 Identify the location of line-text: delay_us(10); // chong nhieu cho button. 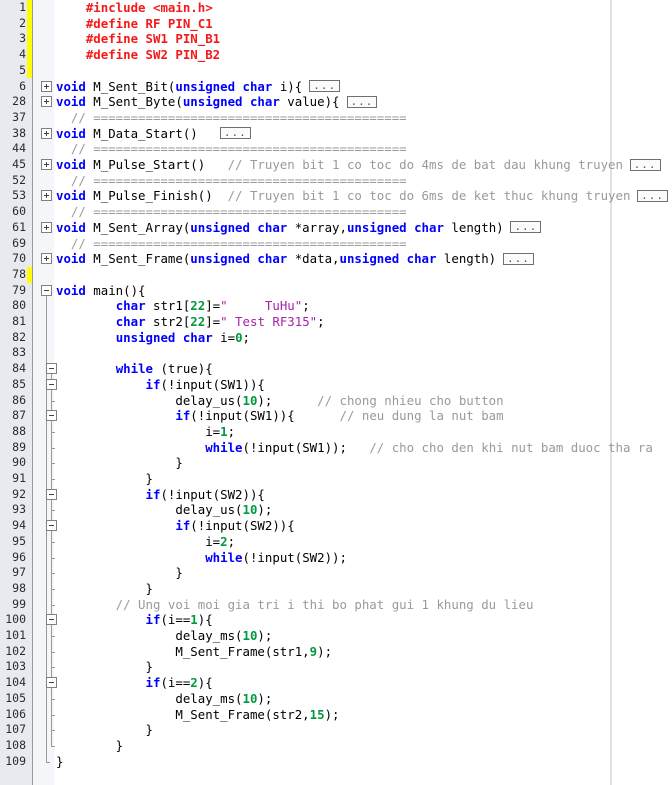
(279, 400).